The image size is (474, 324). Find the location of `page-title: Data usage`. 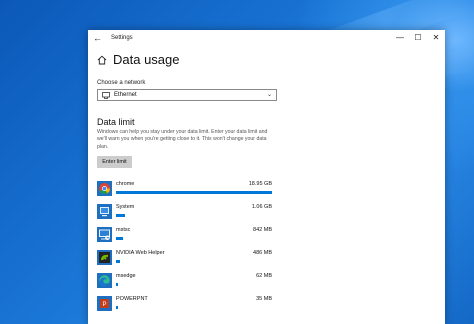

page-title: Data usage is located at coordinates (146, 59).